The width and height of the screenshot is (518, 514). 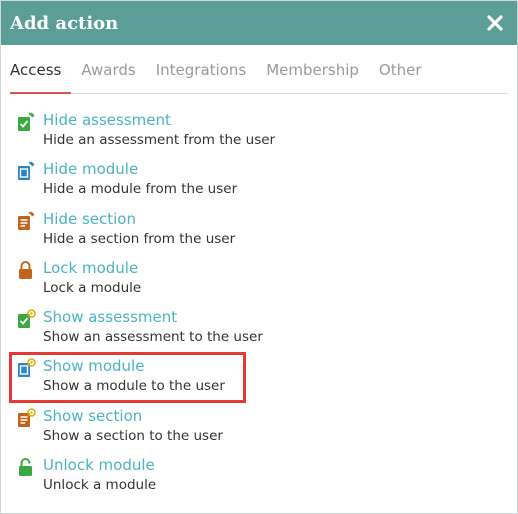 What do you see at coordinates (259, 23) in the screenshot?
I see `dialog-header: Add action` at bounding box center [259, 23].